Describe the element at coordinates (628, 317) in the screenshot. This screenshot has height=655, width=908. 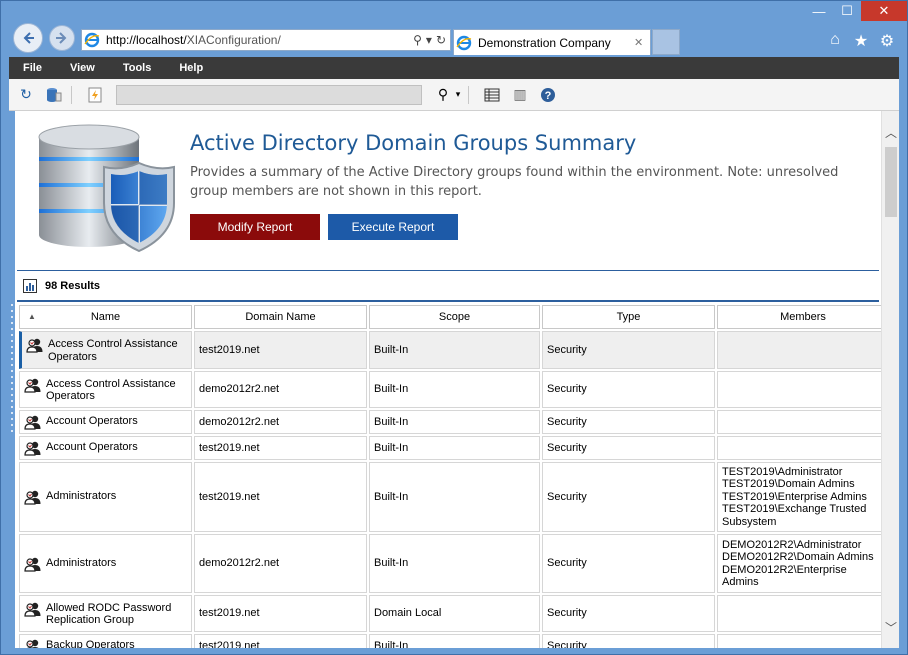
I see `column-header-type: Type` at that location.